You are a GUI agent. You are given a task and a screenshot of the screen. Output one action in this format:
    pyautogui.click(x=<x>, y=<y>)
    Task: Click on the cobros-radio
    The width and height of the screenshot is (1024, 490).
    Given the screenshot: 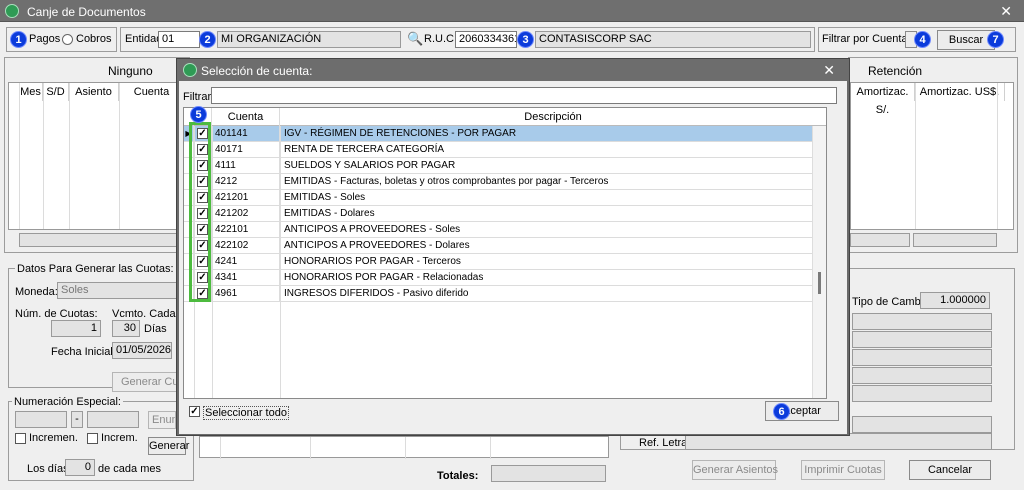 What is the action you would take?
    pyautogui.click(x=67, y=39)
    